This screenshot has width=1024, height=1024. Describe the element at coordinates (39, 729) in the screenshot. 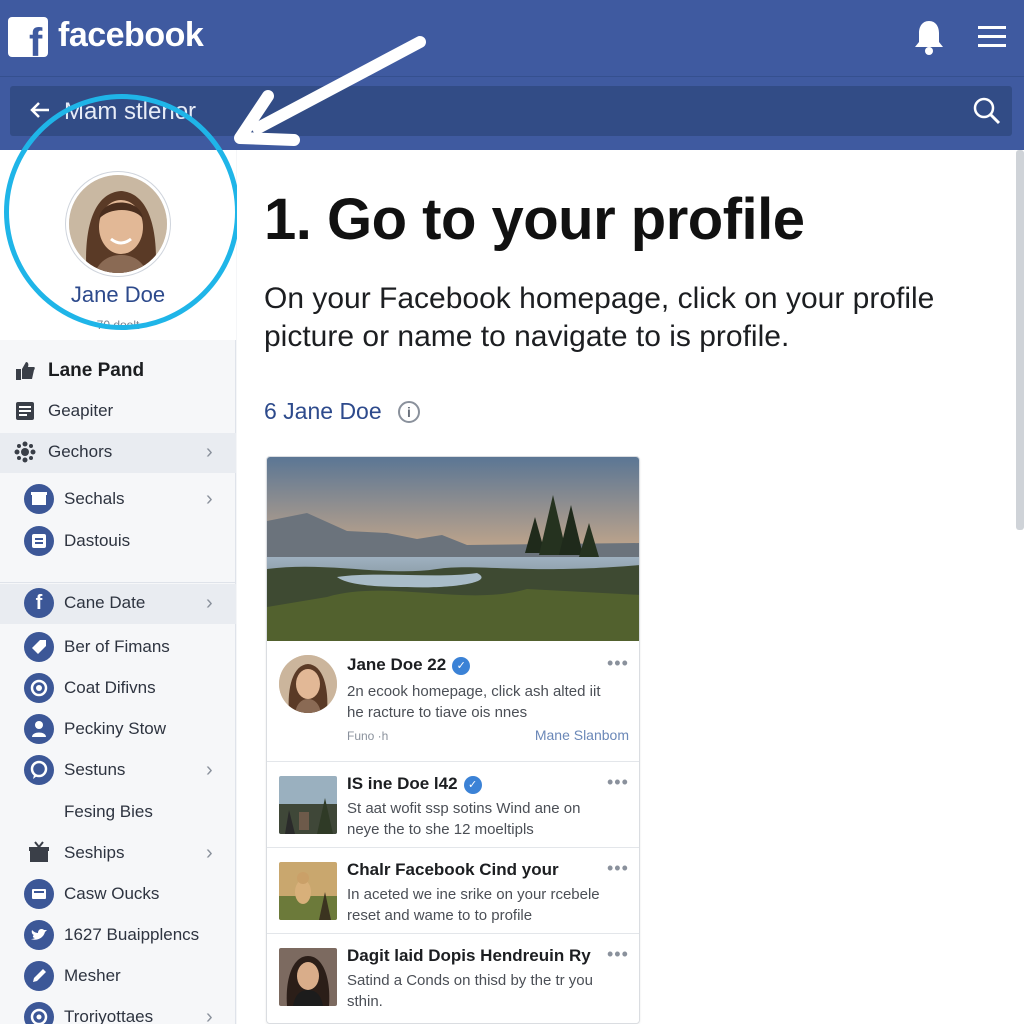

I see `person-icon` at that location.